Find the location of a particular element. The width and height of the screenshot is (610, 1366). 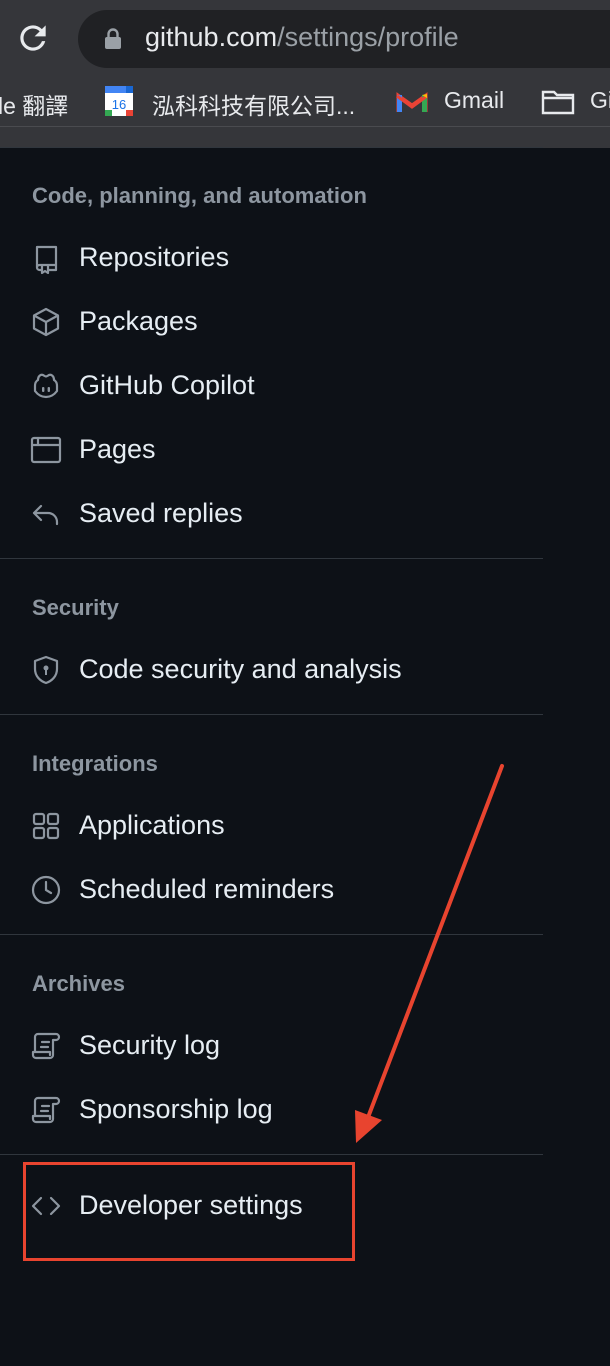

sidebar-item-label: Scheduled reminders is located at coordinates (207, 889).